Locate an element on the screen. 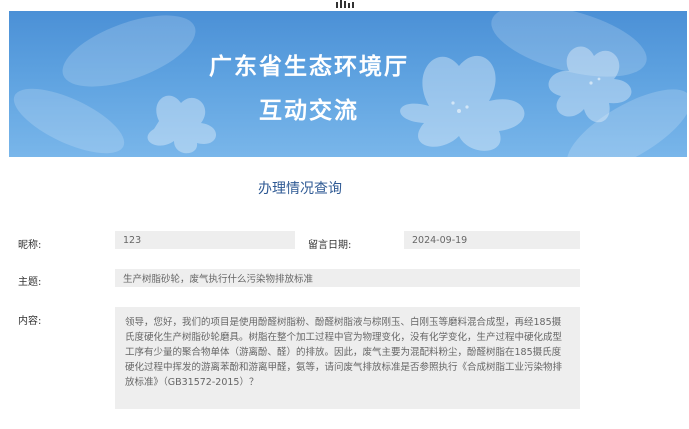 Image resolution: width=689 pixels, height=429 pixels. page-title: 办理情况查询 is located at coordinates (300, 189).